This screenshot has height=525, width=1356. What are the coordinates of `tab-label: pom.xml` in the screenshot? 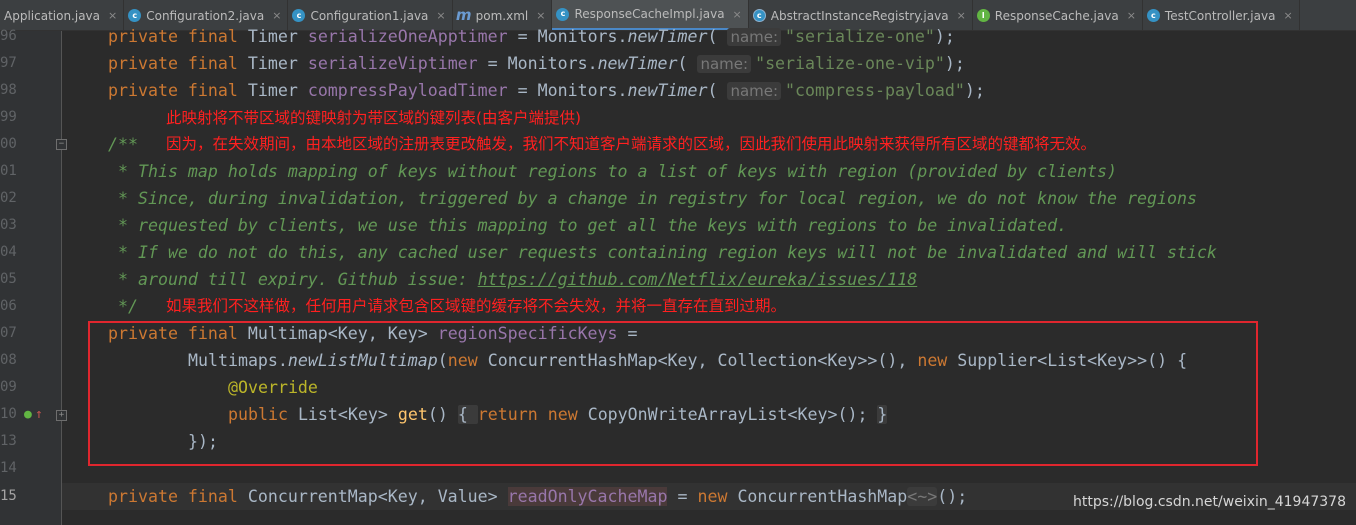 It's located at (502, 15).